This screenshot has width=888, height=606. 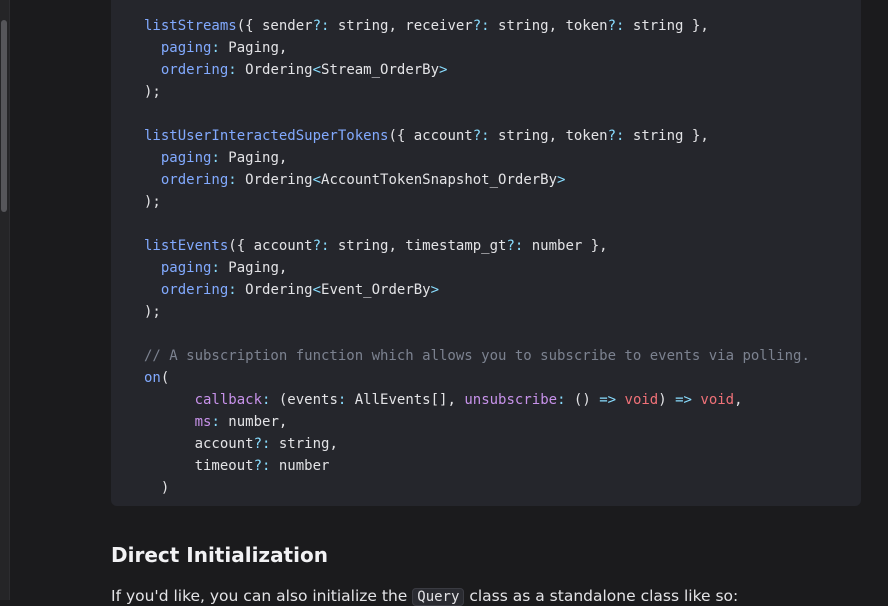 What do you see at coordinates (511, 400) in the screenshot?
I see `code-token: unsubscribe` at bounding box center [511, 400].